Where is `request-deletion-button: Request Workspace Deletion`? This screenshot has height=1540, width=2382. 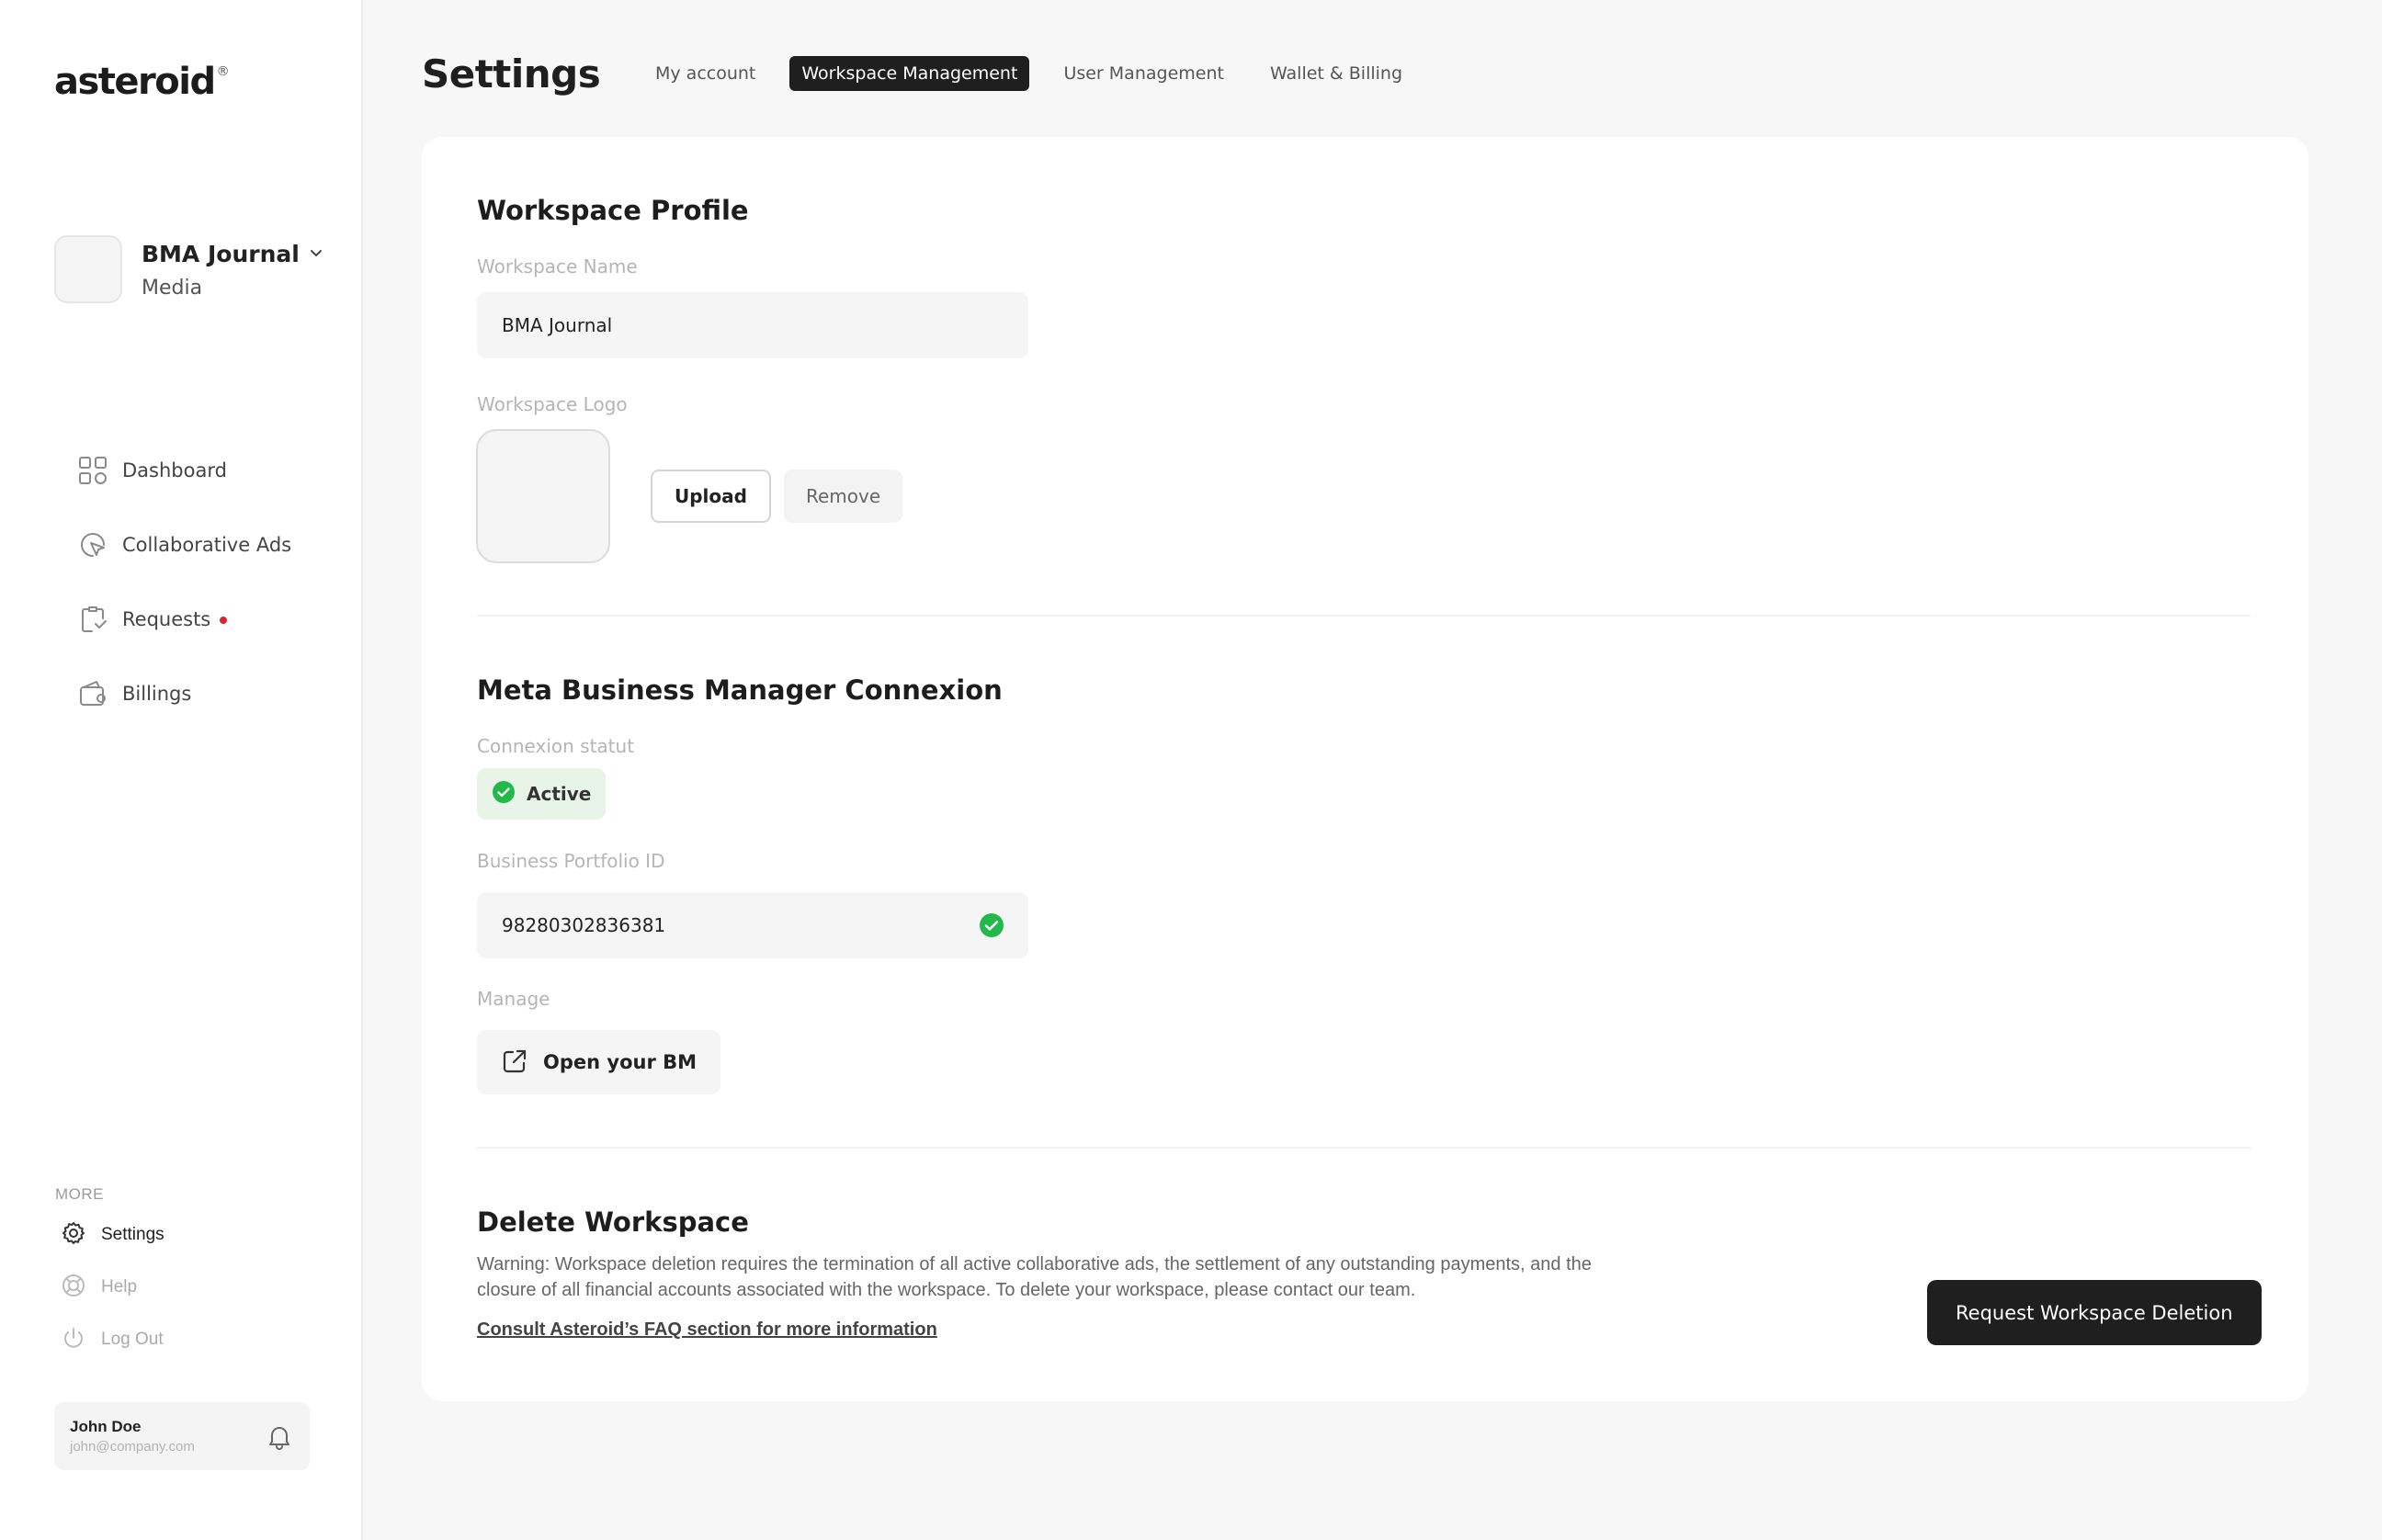 request-deletion-button: Request Workspace Deletion is located at coordinates (2094, 1312).